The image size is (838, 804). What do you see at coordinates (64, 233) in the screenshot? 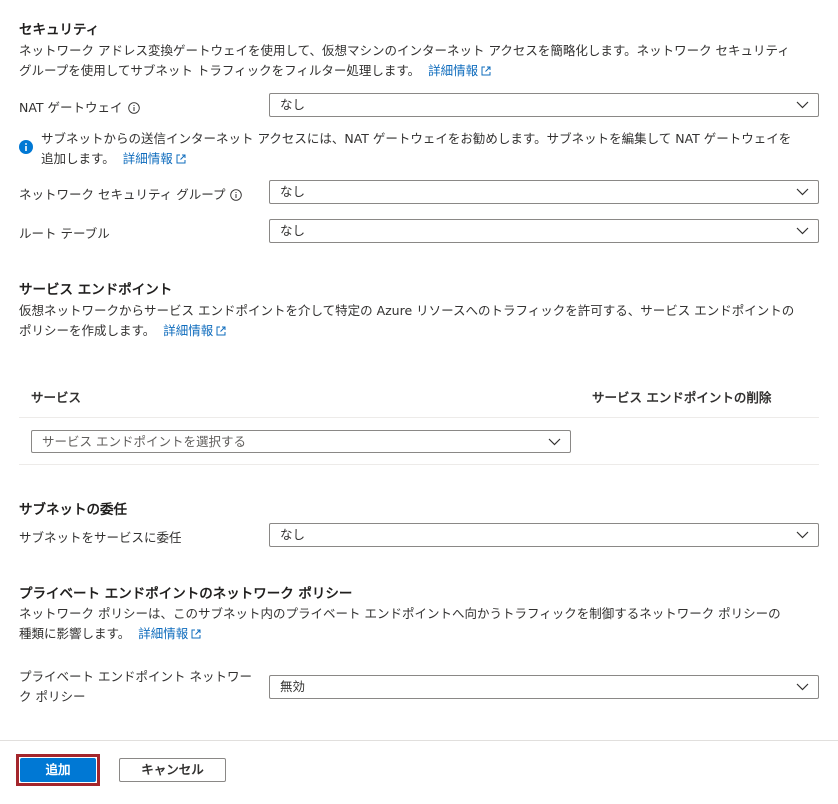
I see `route-table-label: ルート テーブル` at bounding box center [64, 233].